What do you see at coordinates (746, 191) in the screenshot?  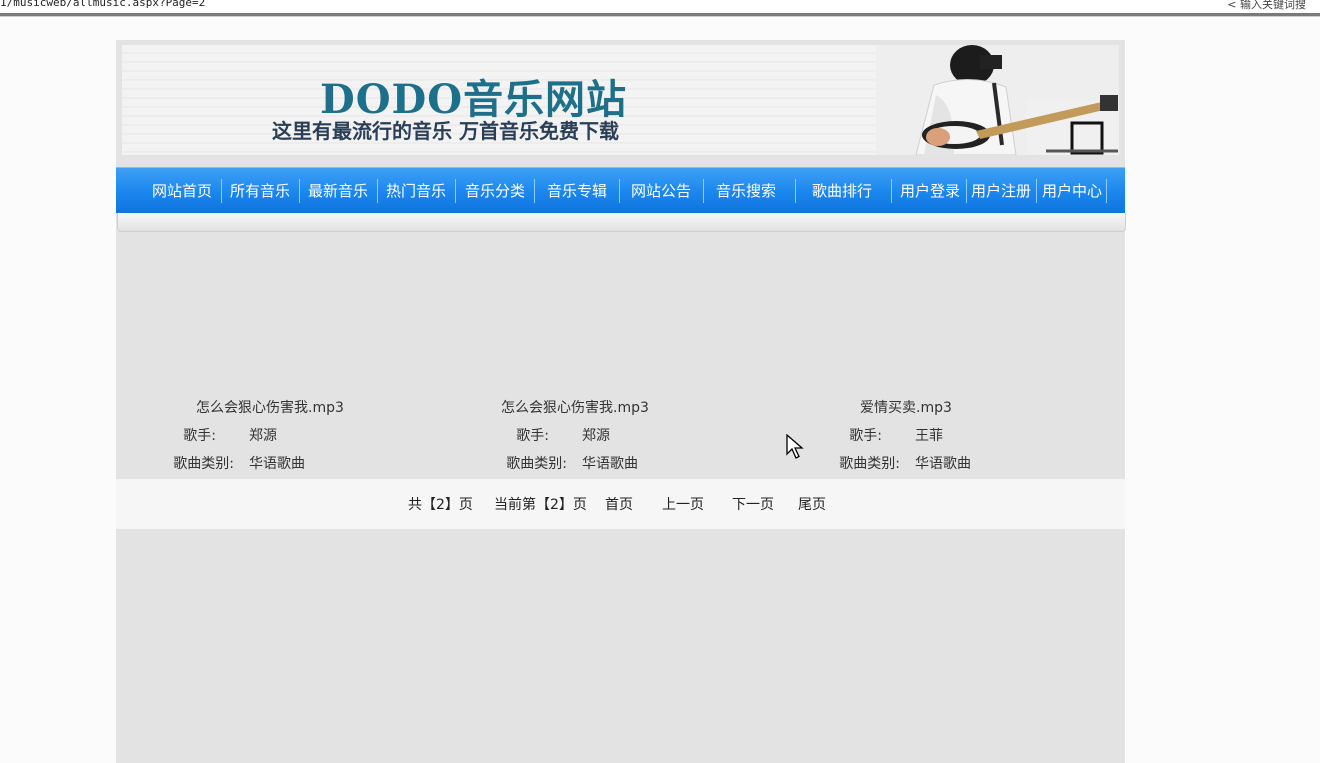 I see `nav-music-search: 音乐搜索` at bounding box center [746, 191].